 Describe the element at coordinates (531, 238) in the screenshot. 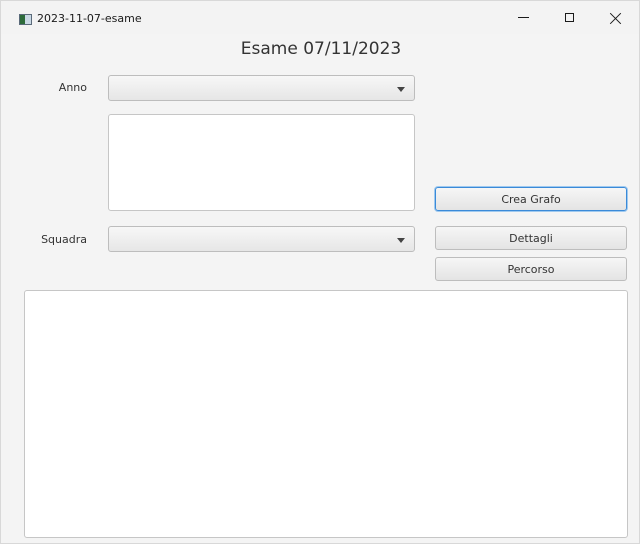

I see `dettagli-button: Dettagli` at that location.